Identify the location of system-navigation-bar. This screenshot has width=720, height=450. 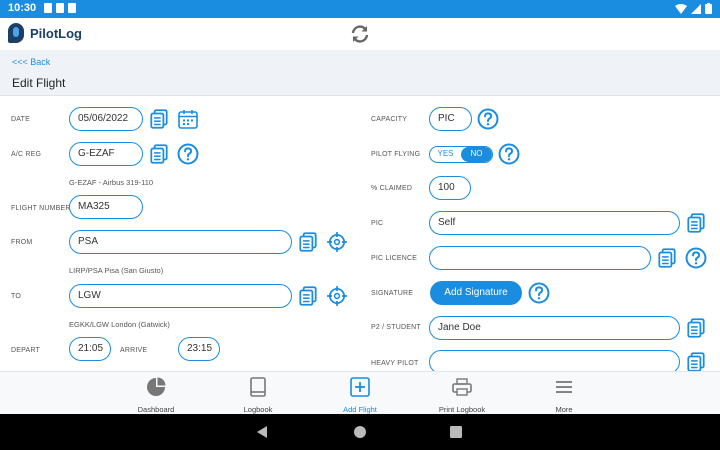
(360, 432).